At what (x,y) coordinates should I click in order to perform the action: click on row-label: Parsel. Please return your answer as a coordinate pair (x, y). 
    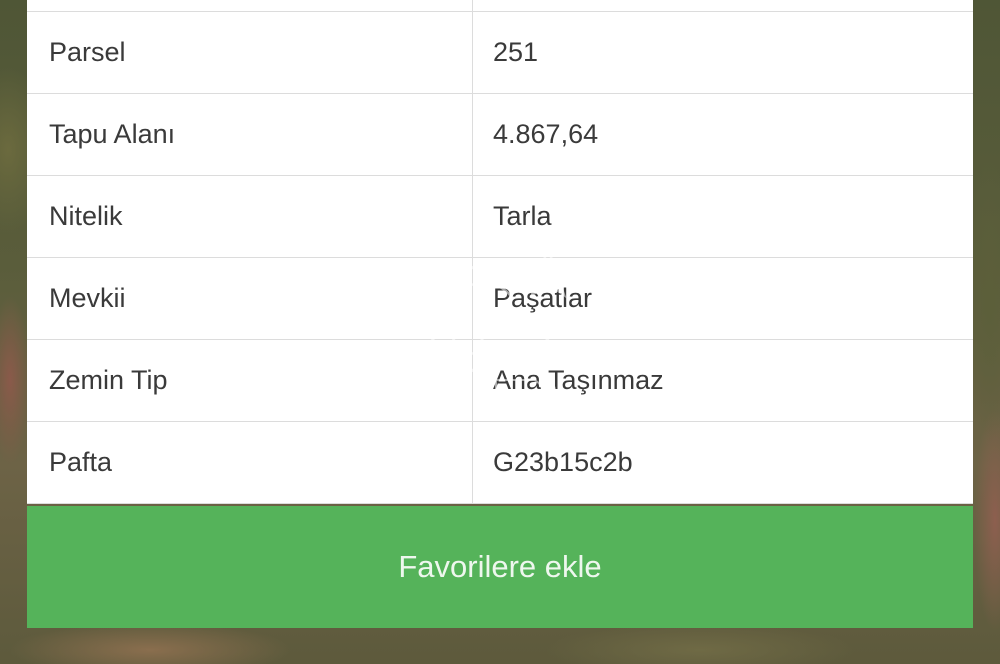
    Looking at the image, I should click on (250, 52).